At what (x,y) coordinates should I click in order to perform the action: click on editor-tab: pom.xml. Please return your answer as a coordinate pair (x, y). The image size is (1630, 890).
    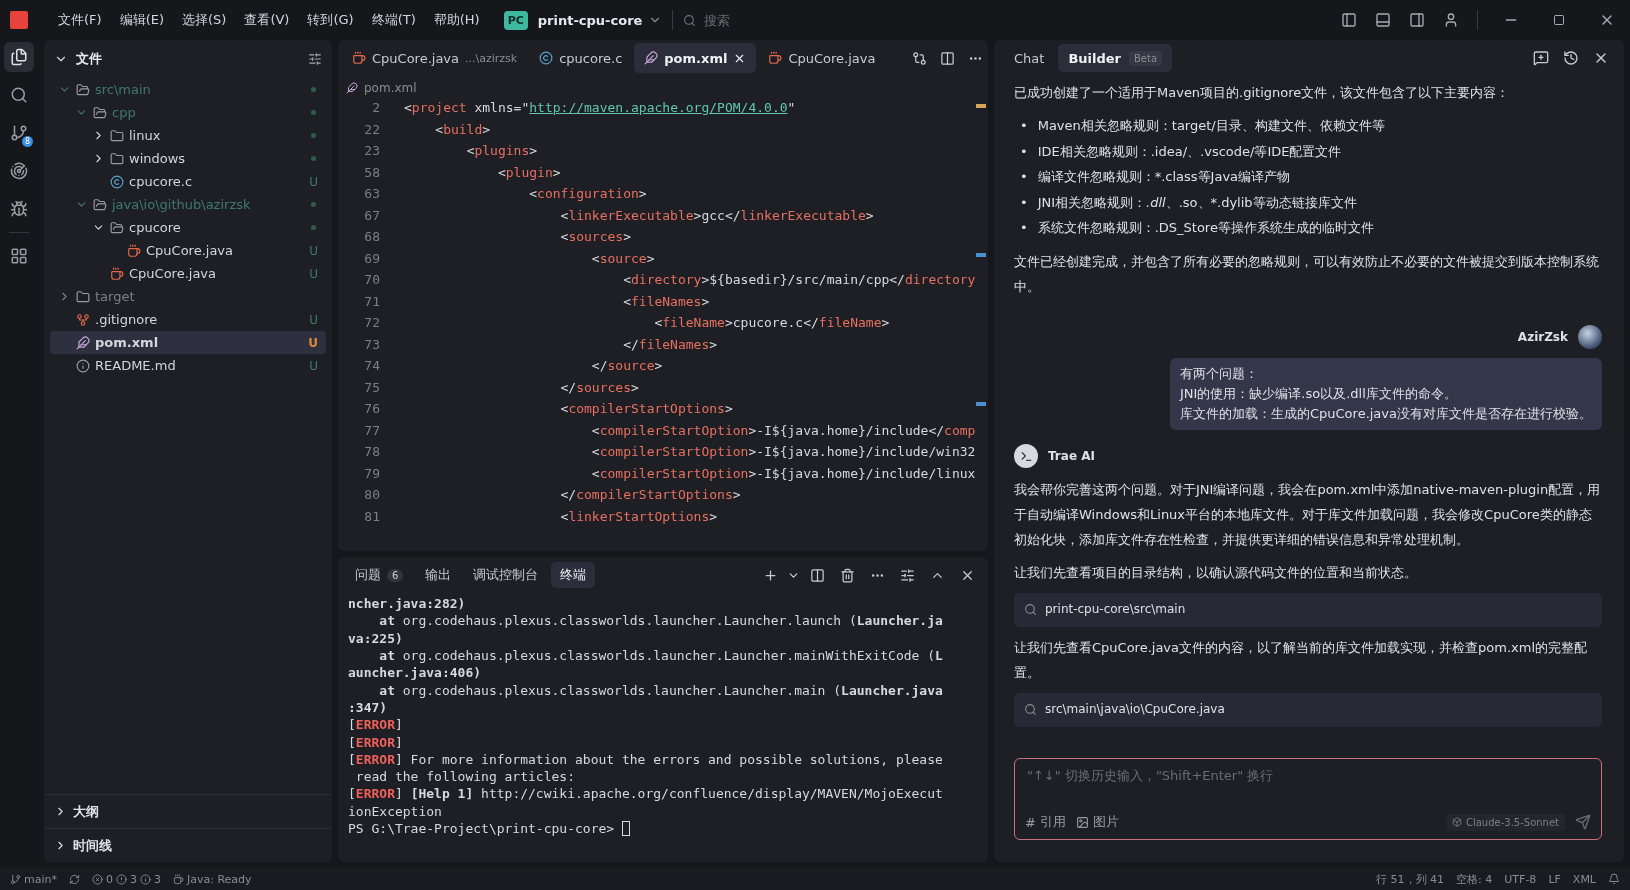
    Looking at the image, I should click on (695, 58).